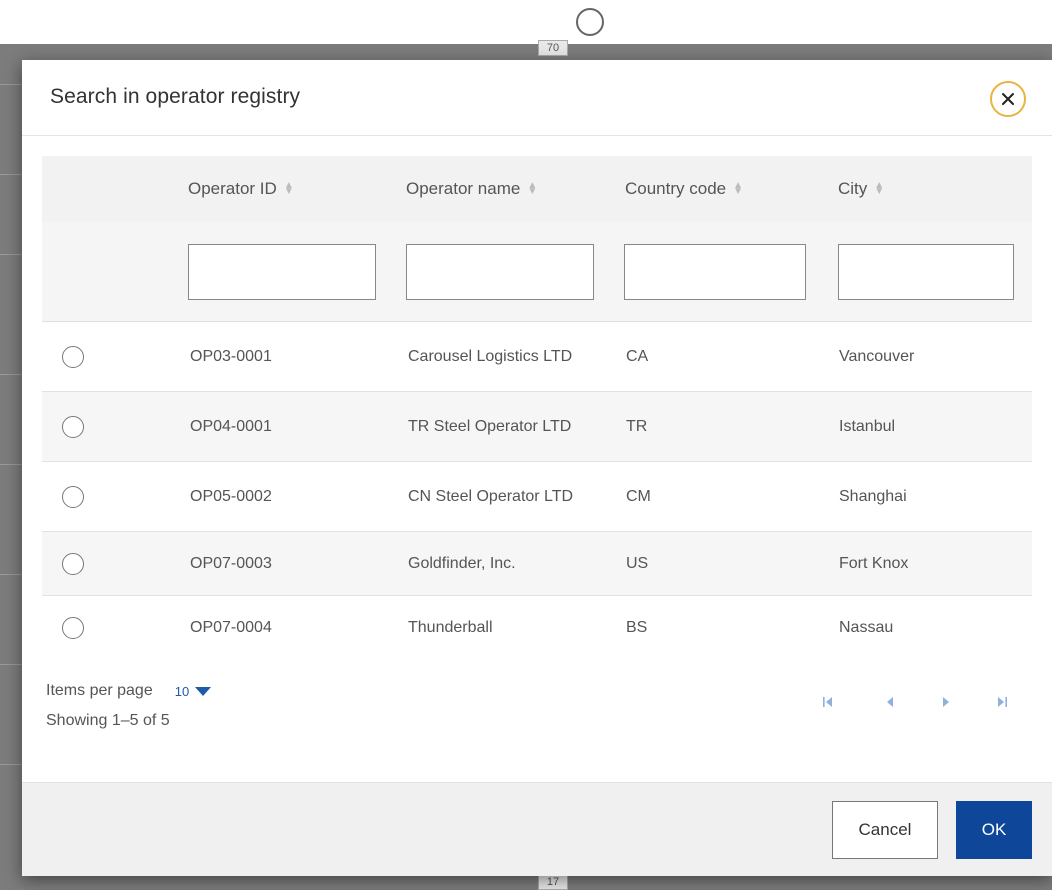 The width and height of the screenshot is (1052, 890). I want to click on city-filter-input, so click(926, 272).